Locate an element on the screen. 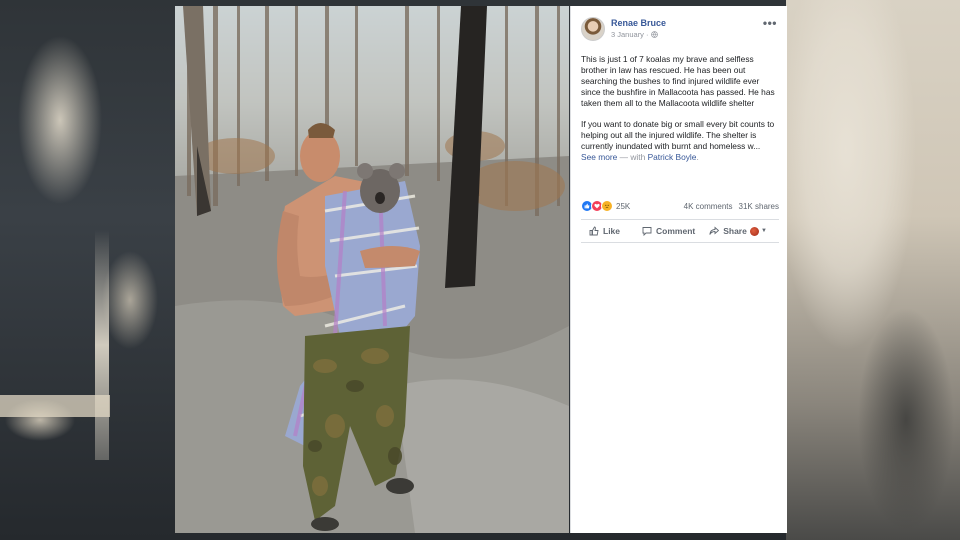  post-date-row: 3 January · is located at coordinates (634, 34).